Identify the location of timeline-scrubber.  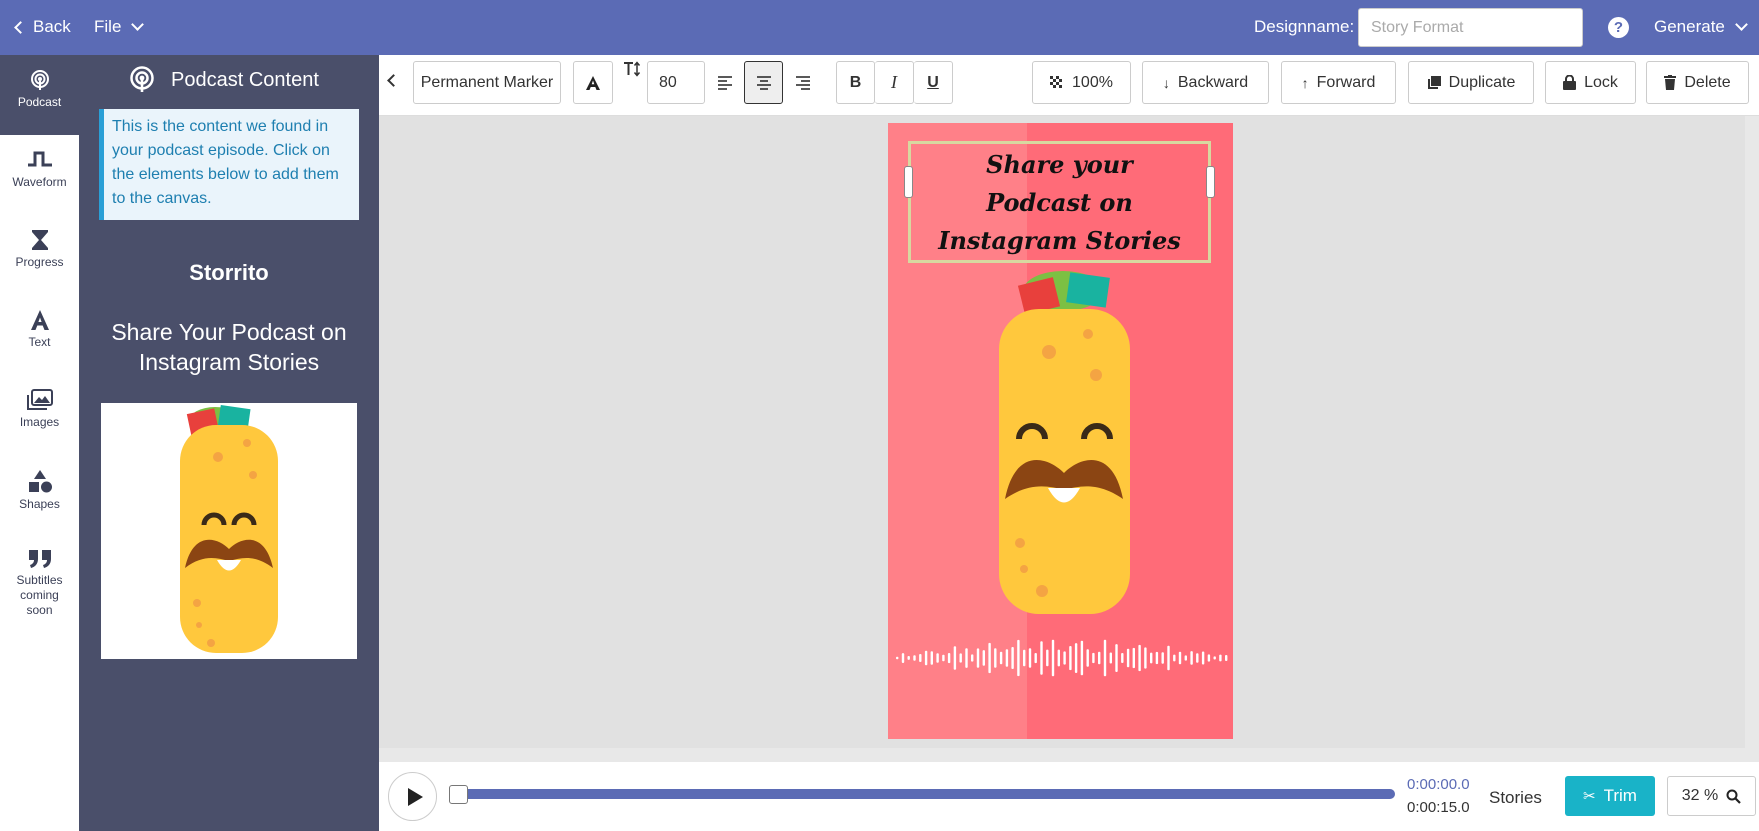
(458, 794).